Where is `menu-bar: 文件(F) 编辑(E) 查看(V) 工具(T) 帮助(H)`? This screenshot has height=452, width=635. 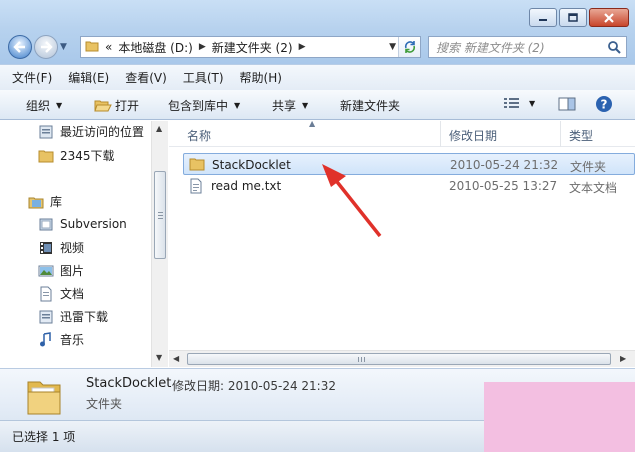
menu-bar: 文件(F) 编辑(E) 查看(V) 工具(T) 帮助(H) is located at coordinates (317, 77).